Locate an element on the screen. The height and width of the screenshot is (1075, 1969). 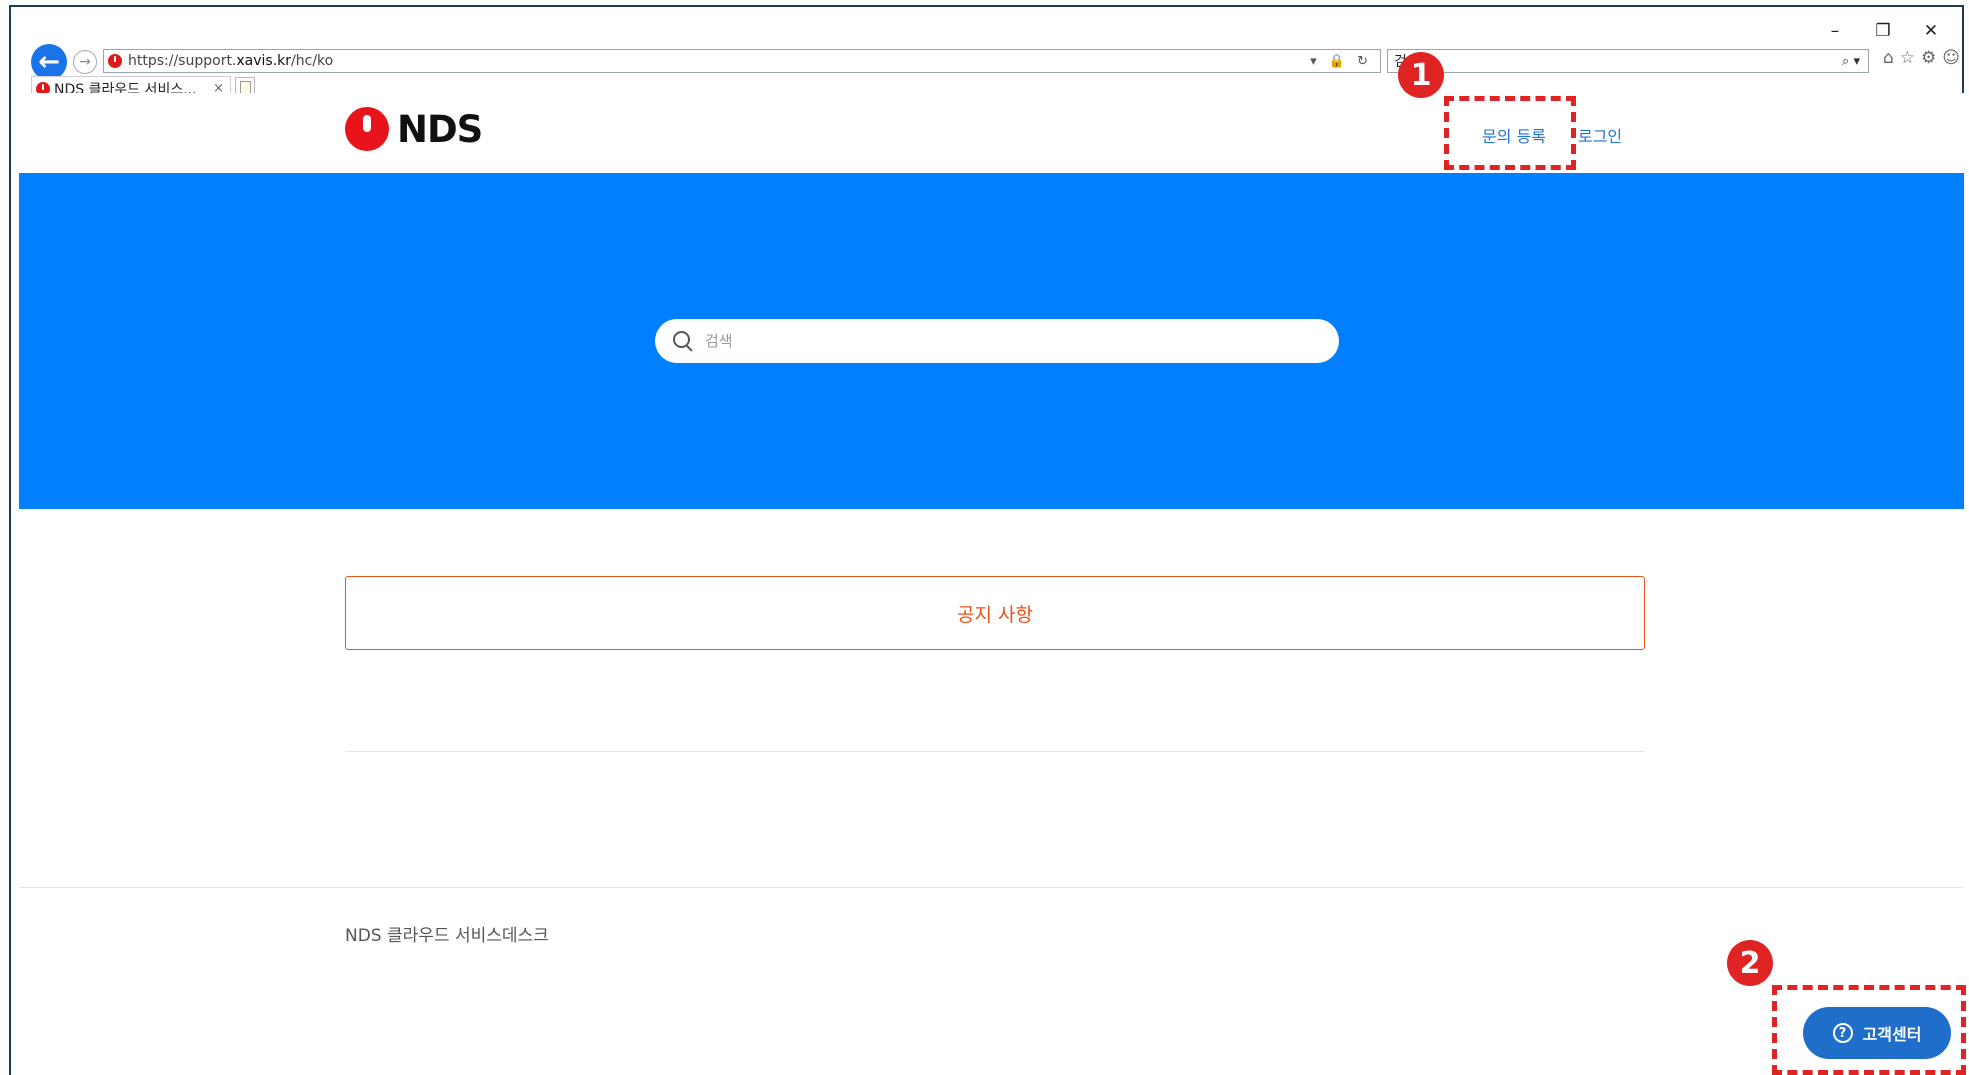
home-icon: ⌂ is located at coordinates (1888, 58).